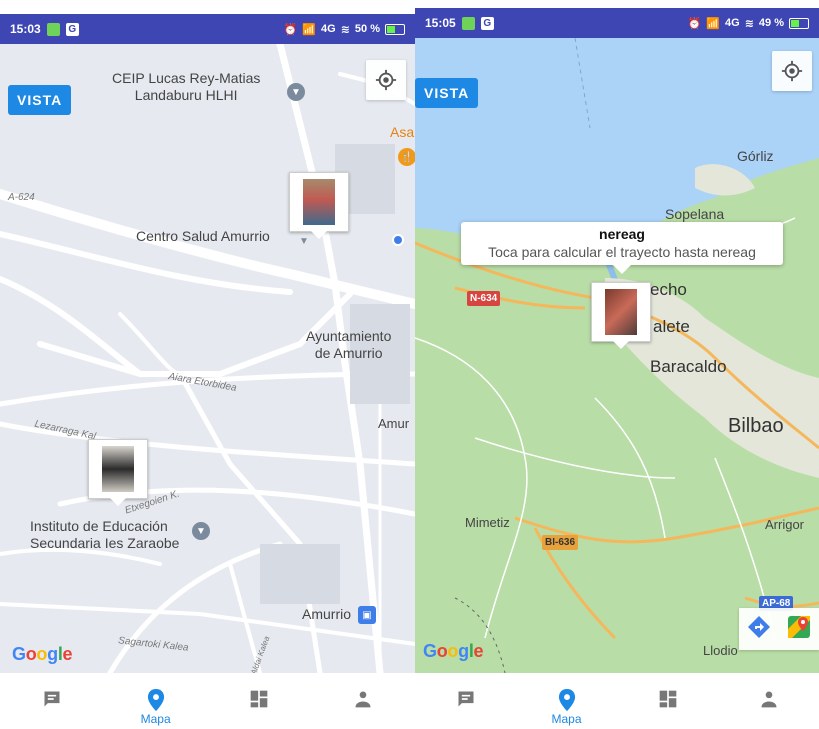 This screenshot has height=729, width=819. What do you see at coordinates (203, 236) in the screenshot?
I see `map-label-centro-salud: Centro Salud Amurrio` at bounding box center [203, 236].